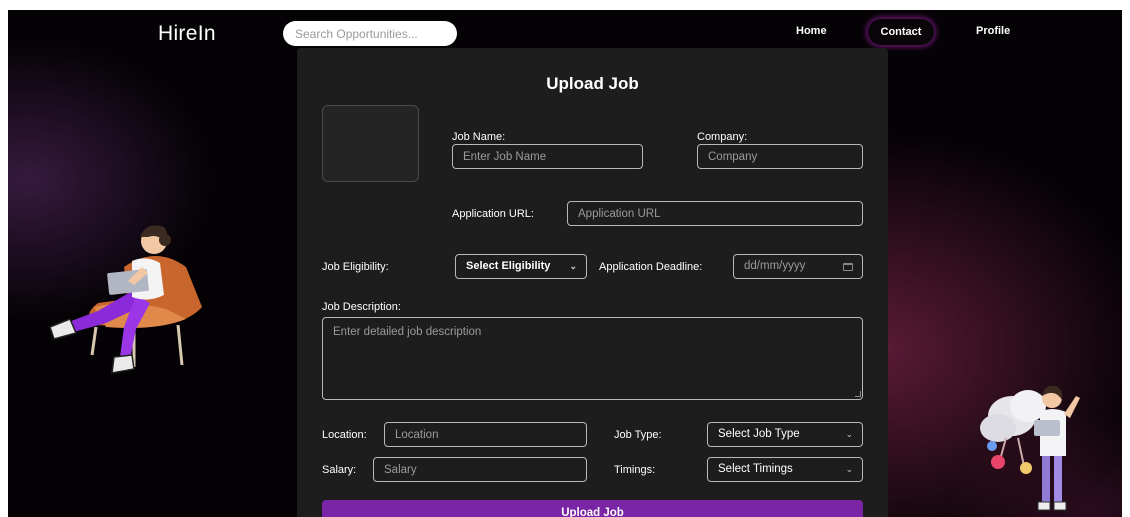 This screenshot has height=517, width=1130. Describe the element at coordinates (344, 435) in the screenshot. I see `location-label: Location:` at that location.